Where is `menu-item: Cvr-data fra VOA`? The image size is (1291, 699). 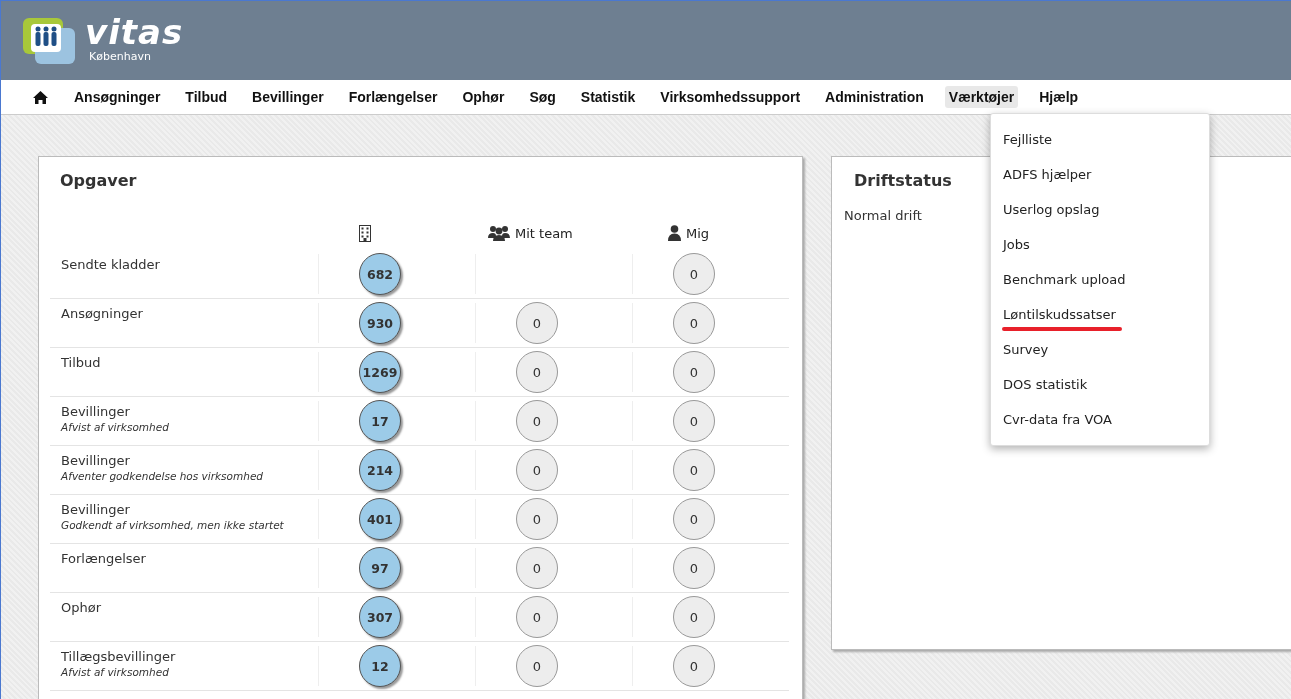 menu-item: Cvr-data fra VOA is located at coordinates (1057, 419).